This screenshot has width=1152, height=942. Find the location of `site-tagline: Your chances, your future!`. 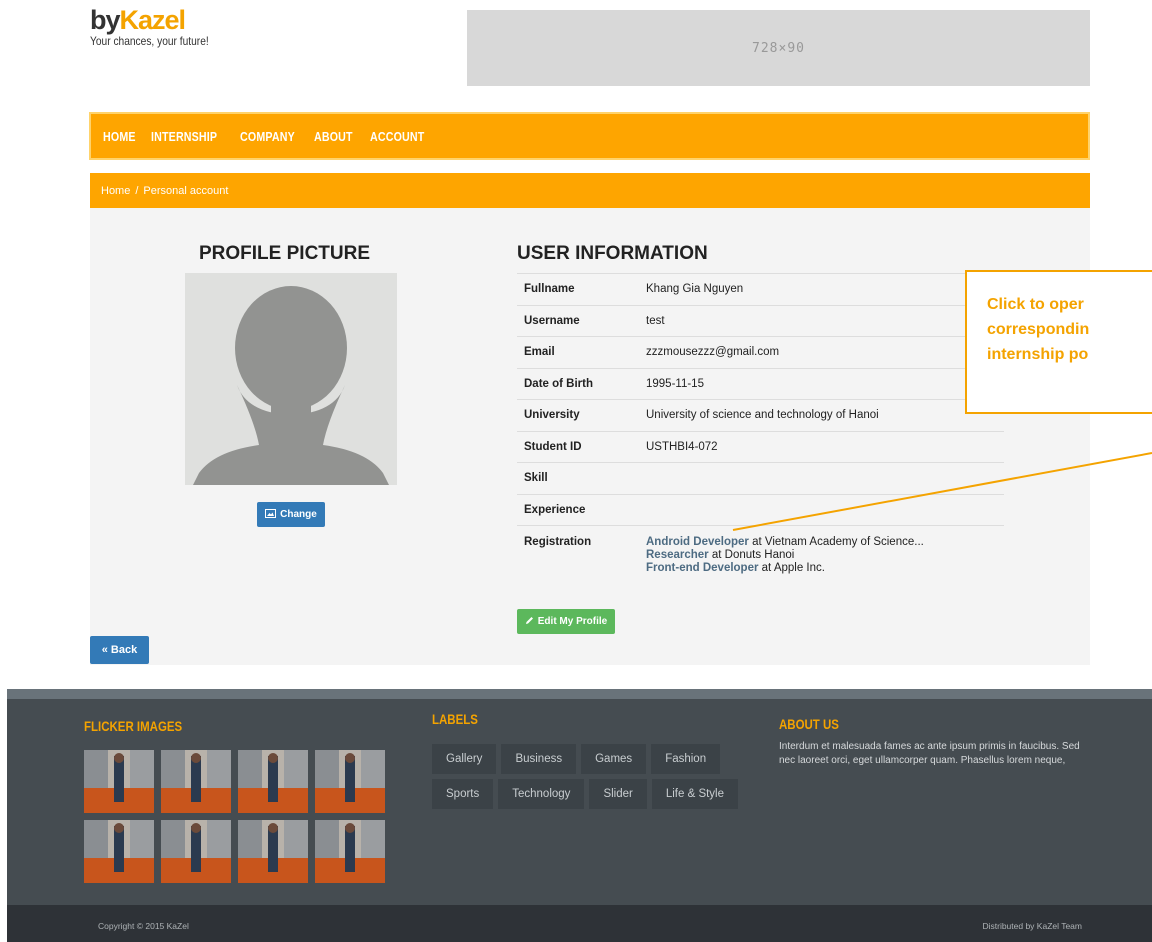

site-tagline: Your chances, your future! is located at coordinates (149, 41).